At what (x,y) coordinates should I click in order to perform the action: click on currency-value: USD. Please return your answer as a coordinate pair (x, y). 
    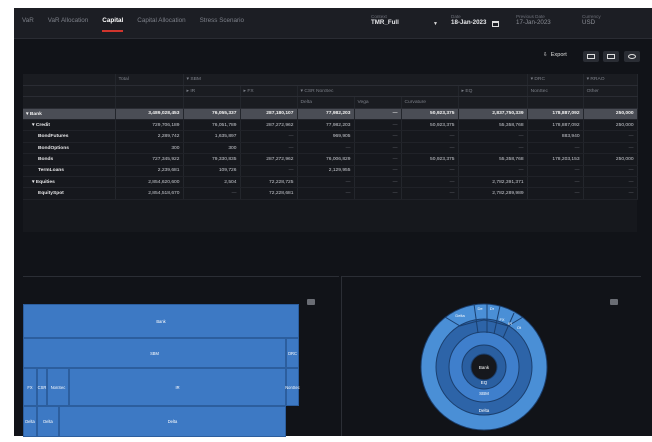
    Looking at the image, I should click on (589, 22).